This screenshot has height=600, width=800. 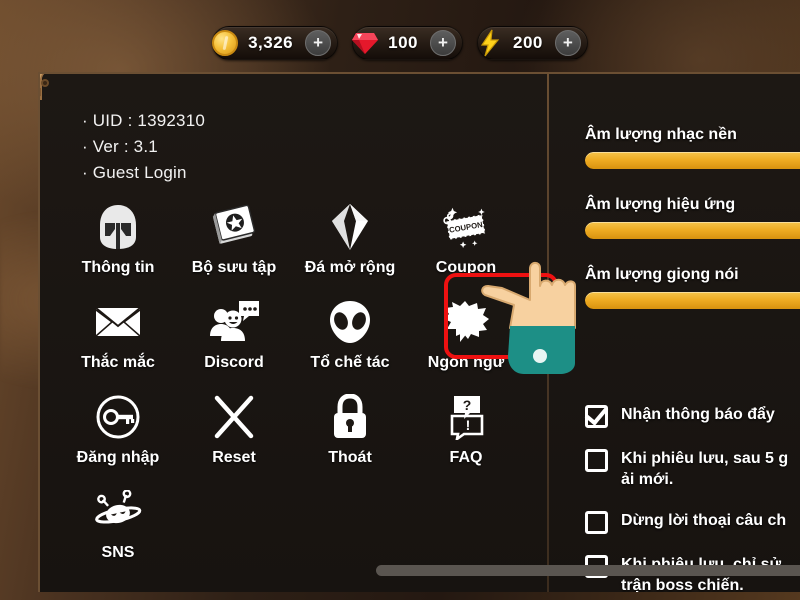 What do you see at coordinates (548, 333) in the screenshot?
I see `panel-divider` at bounding box center [548, 333].